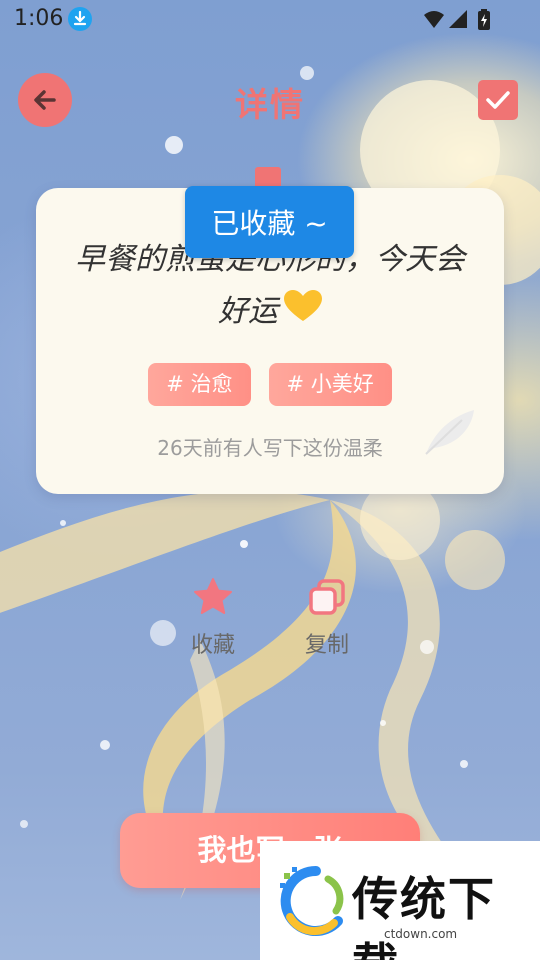  Describe the element at coordinates (270, 20) in the screenshot. I see `status-bar: 1:06` at that location.